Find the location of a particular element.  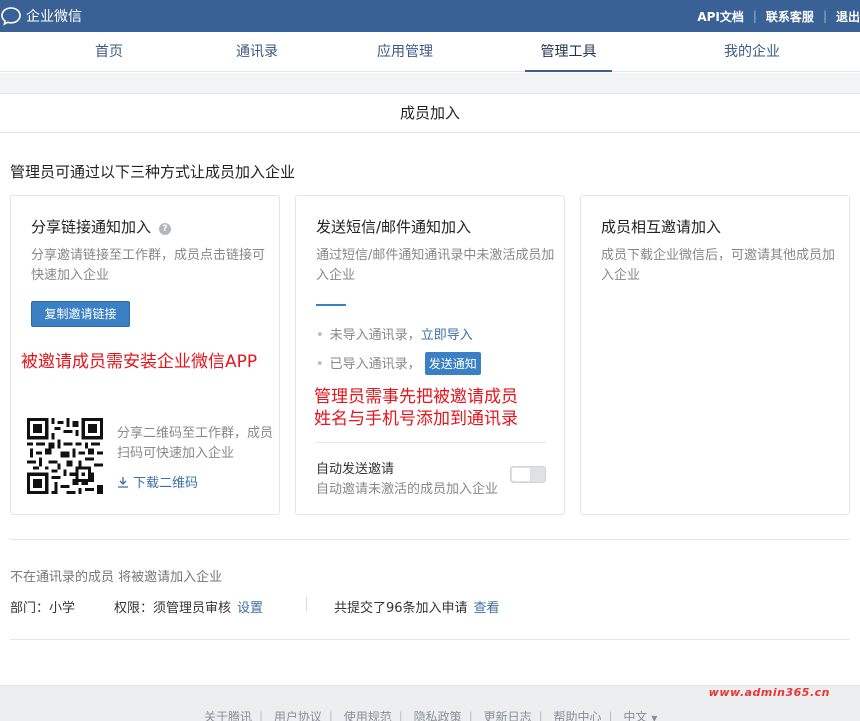

toggle-knob is located at coordinates (521, 474).